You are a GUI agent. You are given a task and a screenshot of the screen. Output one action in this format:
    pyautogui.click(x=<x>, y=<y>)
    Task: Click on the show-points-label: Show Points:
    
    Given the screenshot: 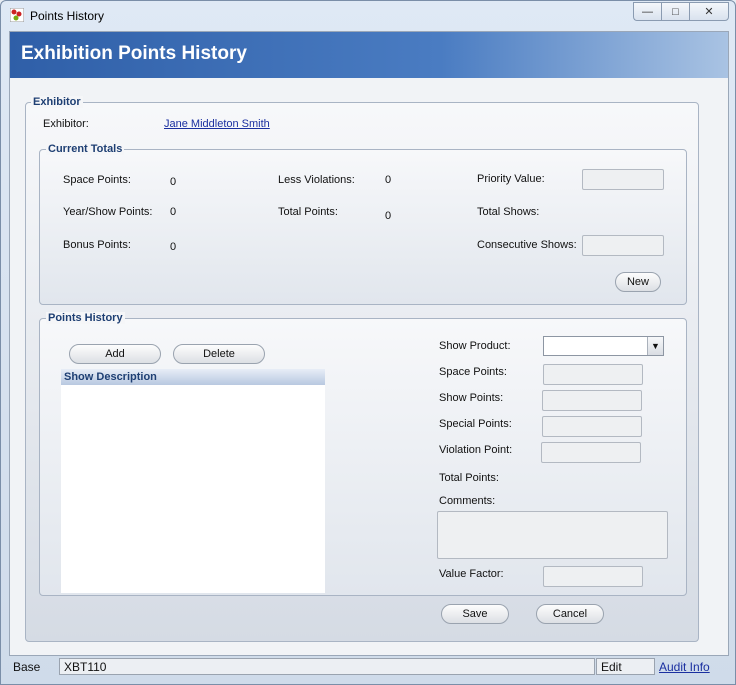 What is the action you would take?
    pyautogui.click(x=471, y=398)
    